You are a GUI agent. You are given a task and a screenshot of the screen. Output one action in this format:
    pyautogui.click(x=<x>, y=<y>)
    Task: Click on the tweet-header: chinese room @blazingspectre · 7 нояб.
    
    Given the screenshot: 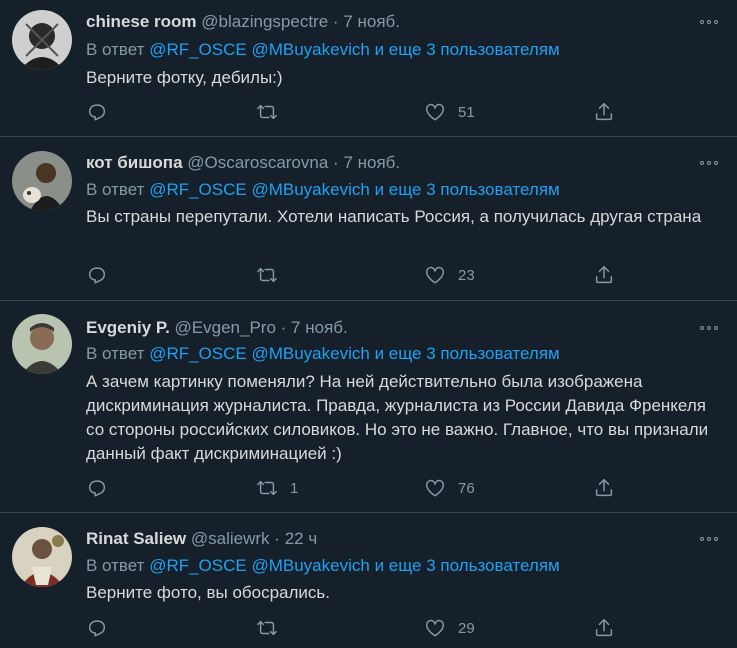 What is the action you would take?
    pyautogui.click(x=243, y=22)
    